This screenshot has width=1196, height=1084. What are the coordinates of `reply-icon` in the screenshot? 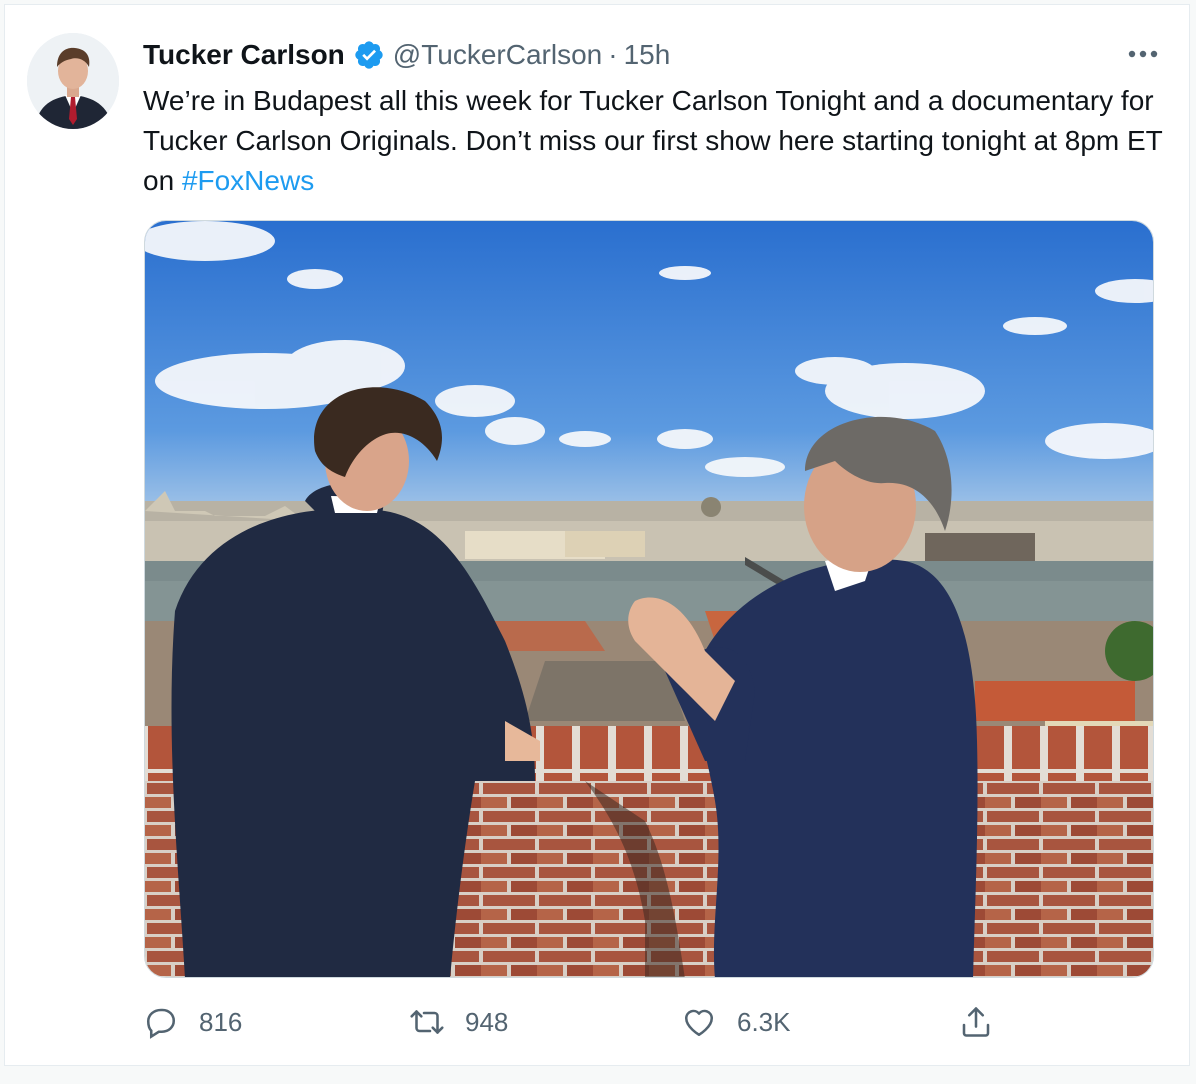 It's located at (161, 1023).